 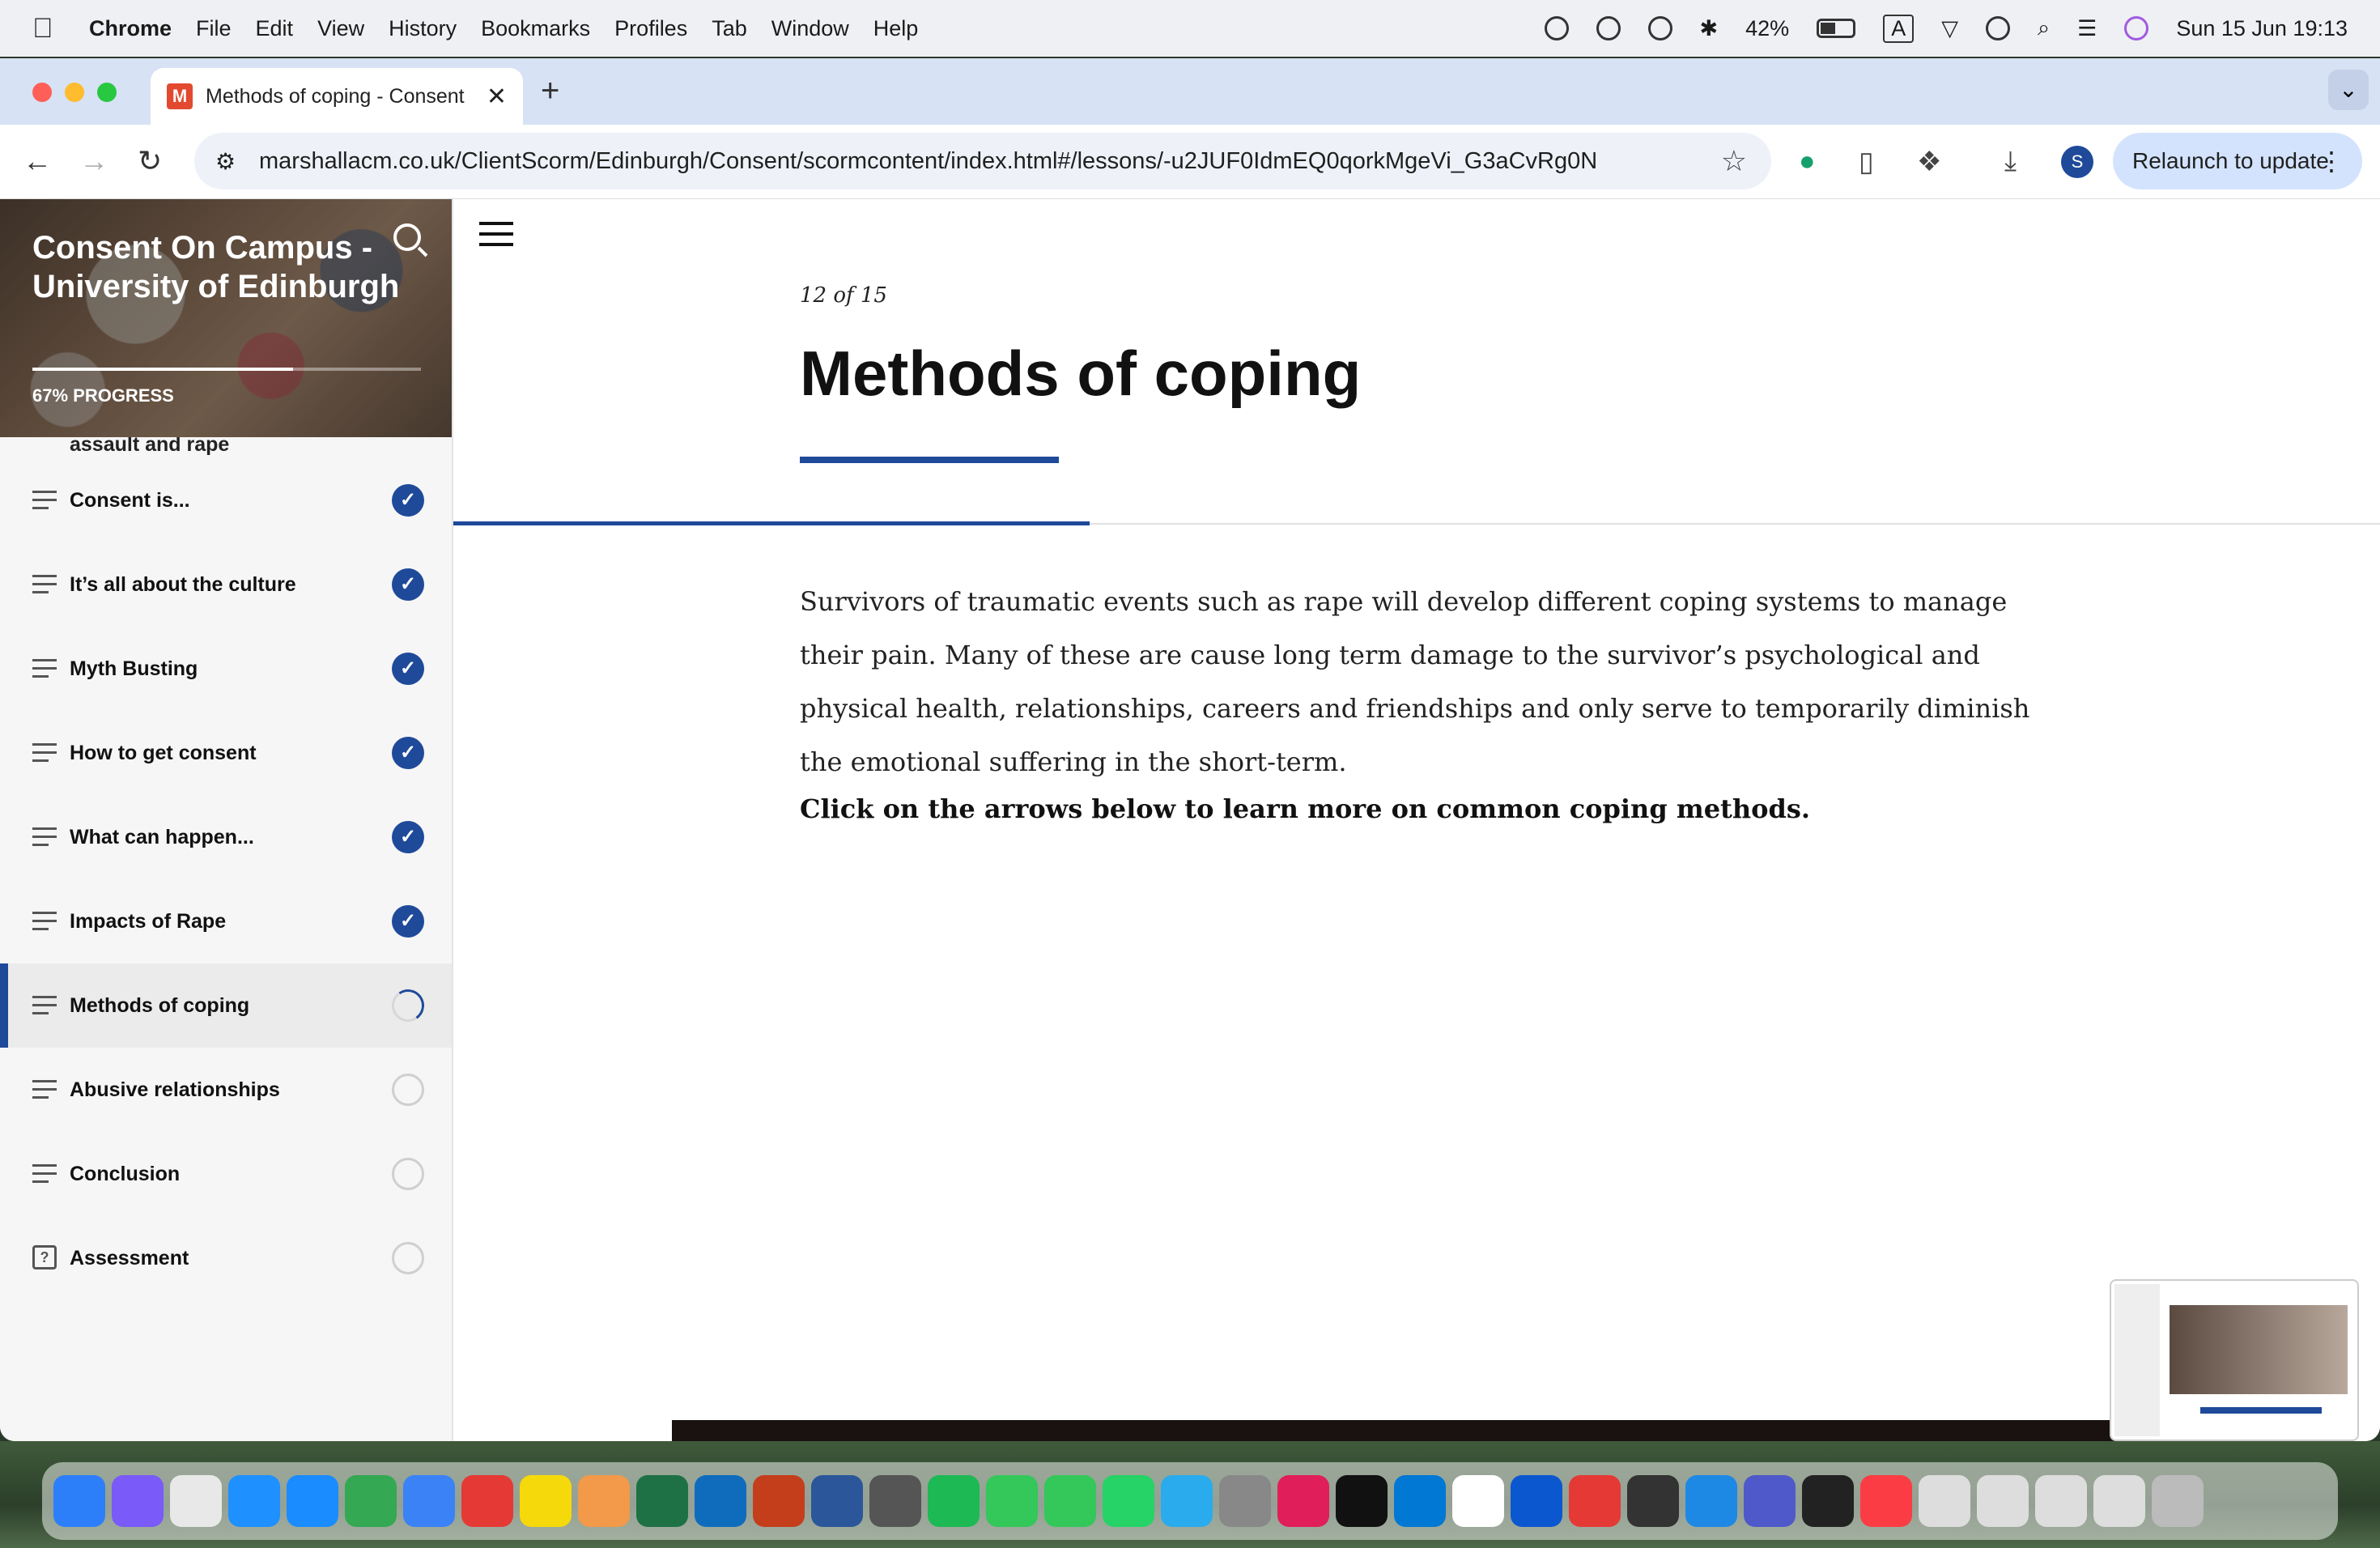 I want to click on menu-tab: Tab, so click(x=730, y=29).